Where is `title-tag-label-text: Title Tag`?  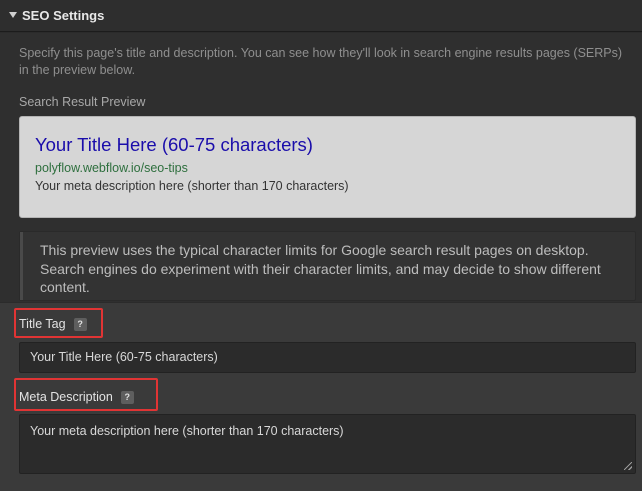
title-tag-label-text: Title Tag is located at coordinates (42, 324).